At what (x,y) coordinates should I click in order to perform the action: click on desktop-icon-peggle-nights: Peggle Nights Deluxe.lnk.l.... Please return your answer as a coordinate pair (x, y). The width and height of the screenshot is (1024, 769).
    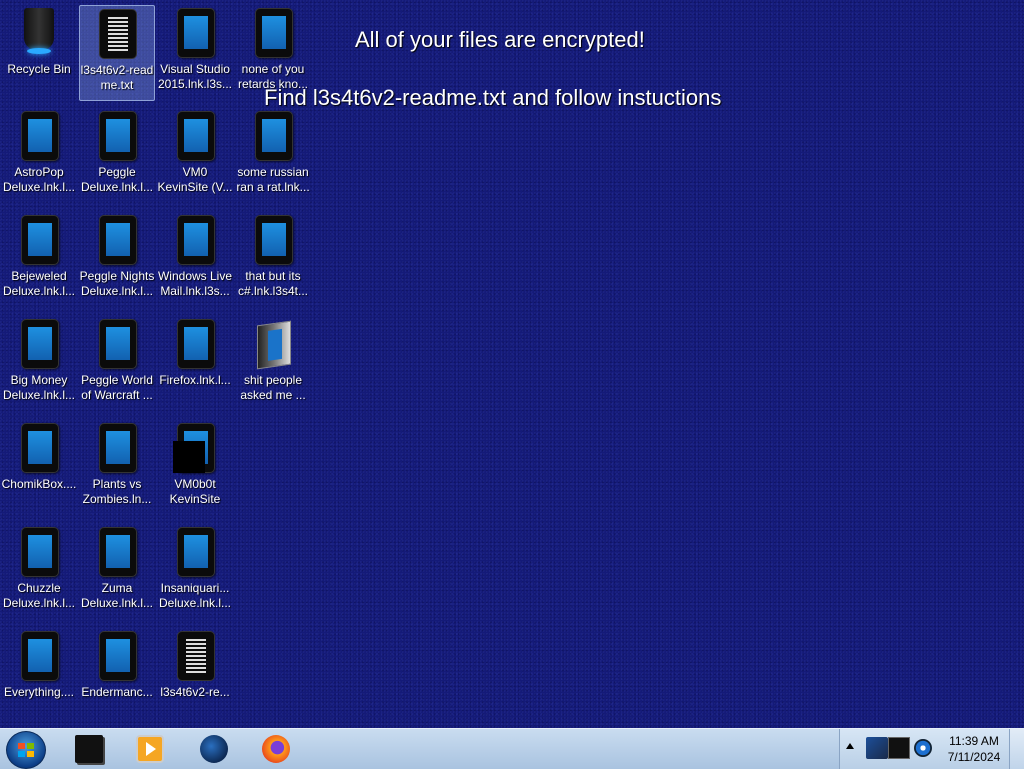
    Looking at the image, I should click on (117, 260).